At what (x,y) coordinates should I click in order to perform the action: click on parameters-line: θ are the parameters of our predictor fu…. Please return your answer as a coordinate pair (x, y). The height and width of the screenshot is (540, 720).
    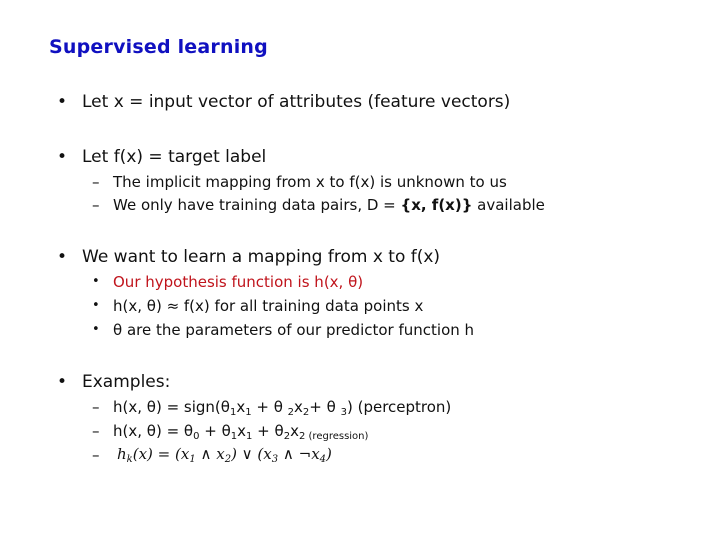
    Looking at the image, I should click on (294, 330).